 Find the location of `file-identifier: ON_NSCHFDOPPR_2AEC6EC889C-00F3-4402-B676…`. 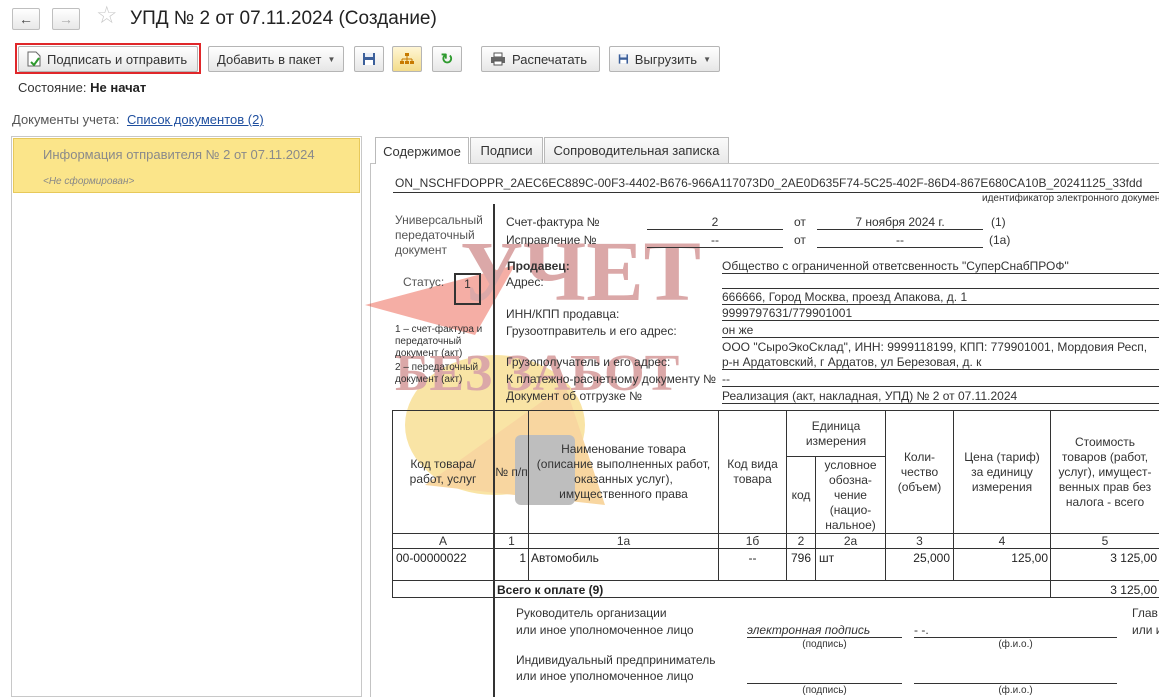

file-identifier: ON_NSCHFDOPPR_2AEC6EC889C-00F3-4402-B676… is located at coordinates (769, 183).